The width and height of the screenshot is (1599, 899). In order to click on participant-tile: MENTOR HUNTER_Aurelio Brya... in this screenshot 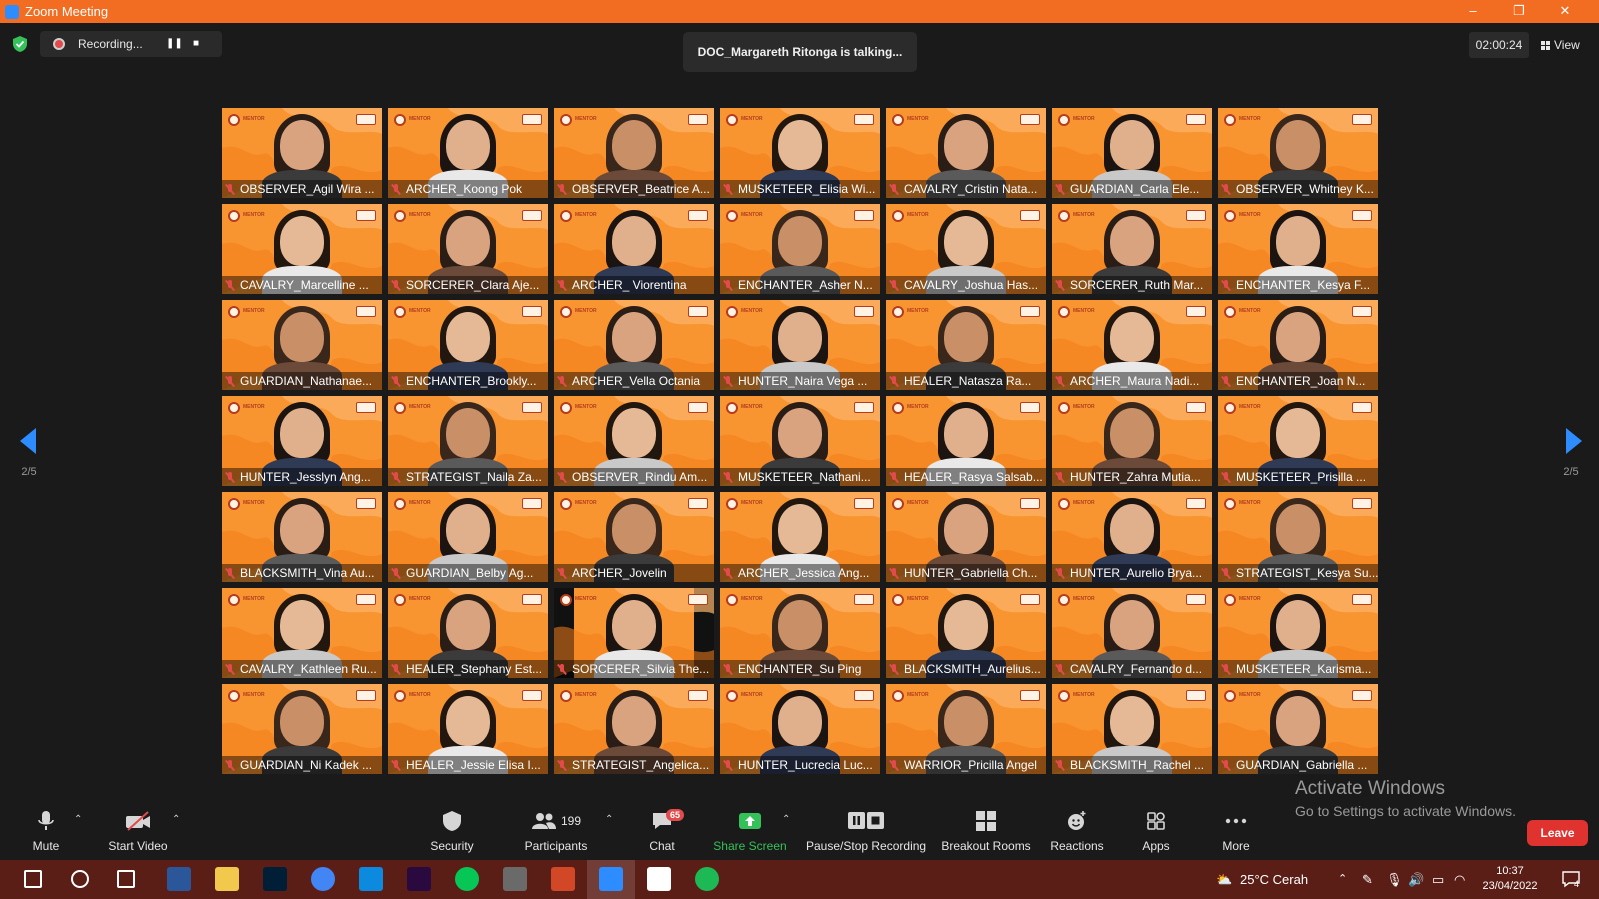, I will do `click(1132, 537)`.